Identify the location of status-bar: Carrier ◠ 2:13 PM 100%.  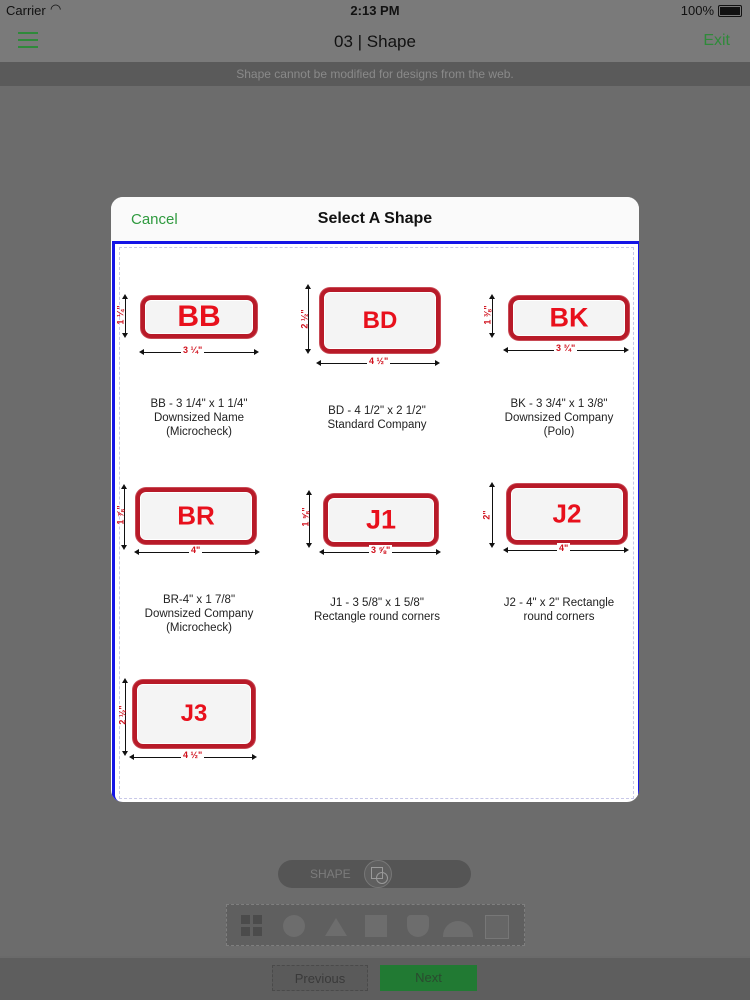
(375, 11).